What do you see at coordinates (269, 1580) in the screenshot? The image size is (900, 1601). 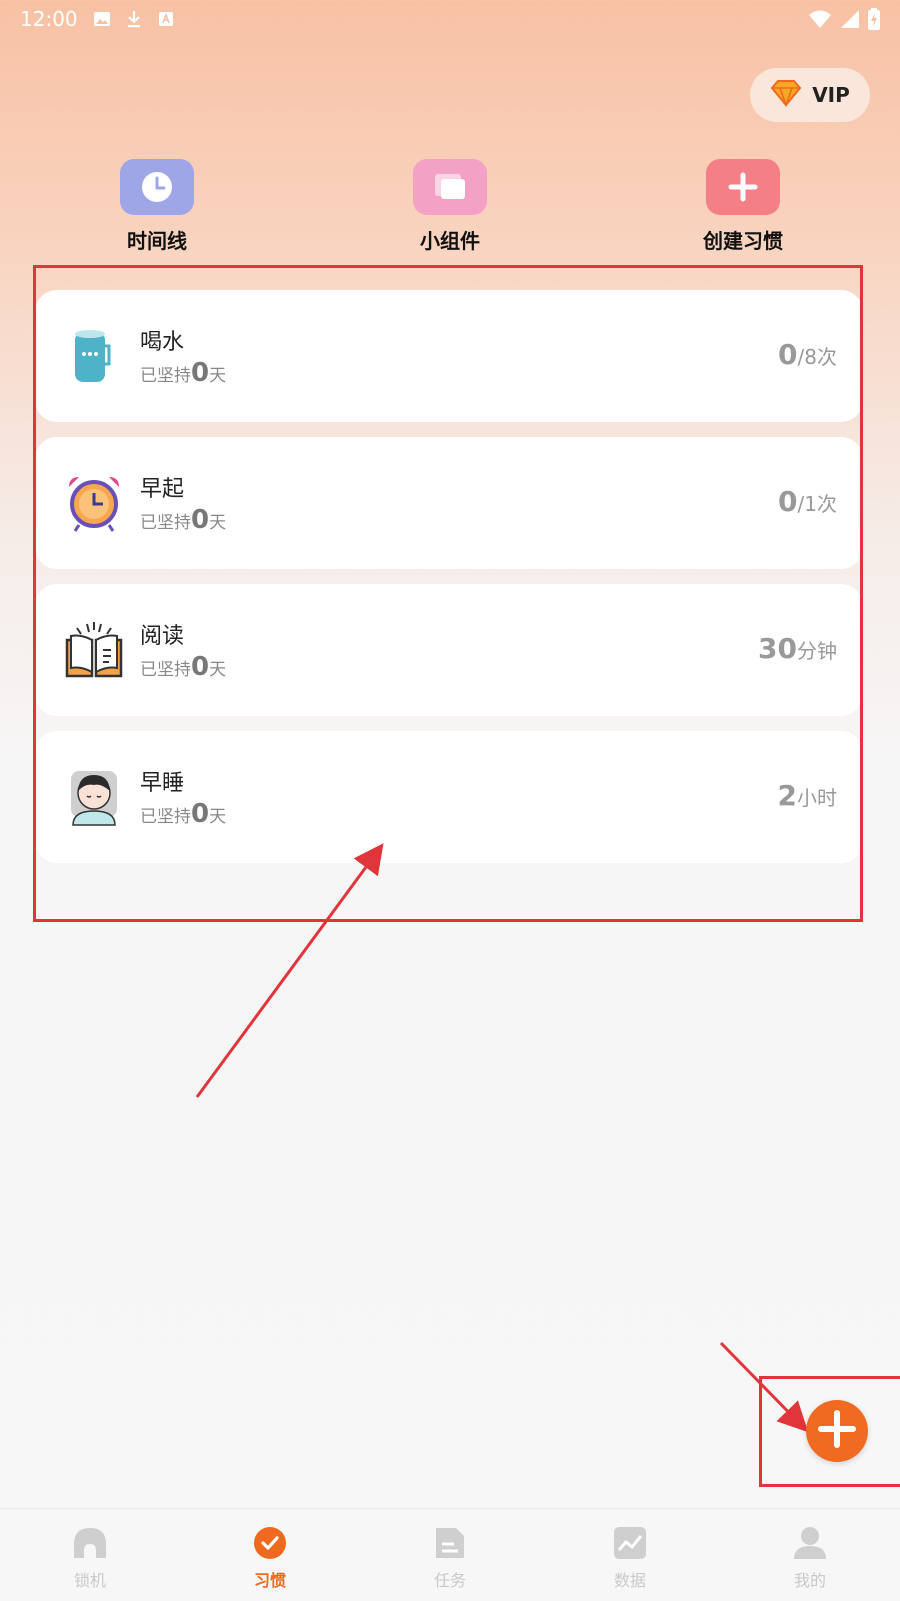 I see `nav-label: 习惯` at bounding box center [269, 1580].